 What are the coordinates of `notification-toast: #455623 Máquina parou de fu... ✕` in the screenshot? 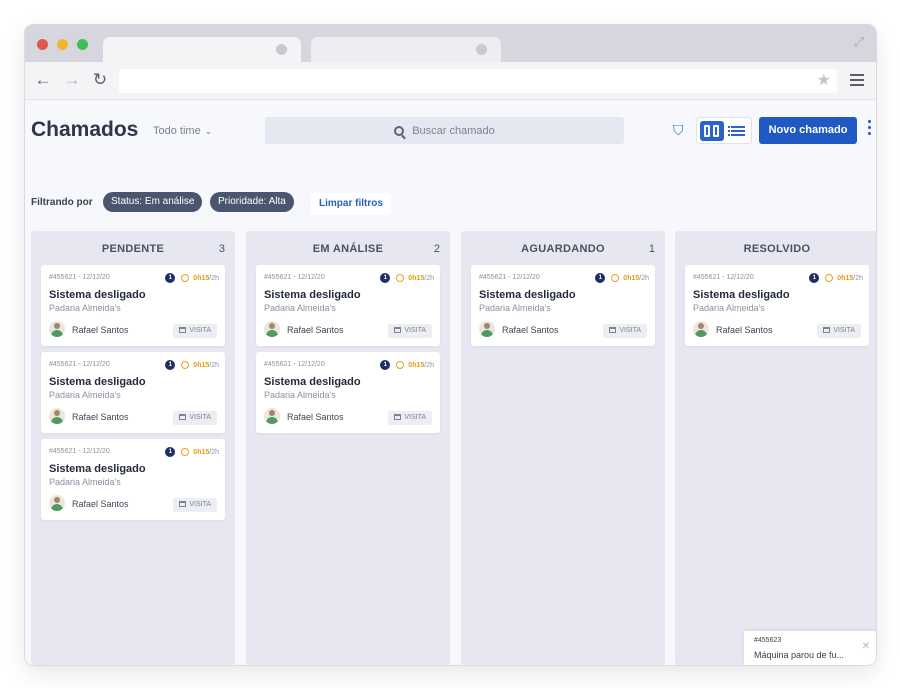 It's located at (810, 648).